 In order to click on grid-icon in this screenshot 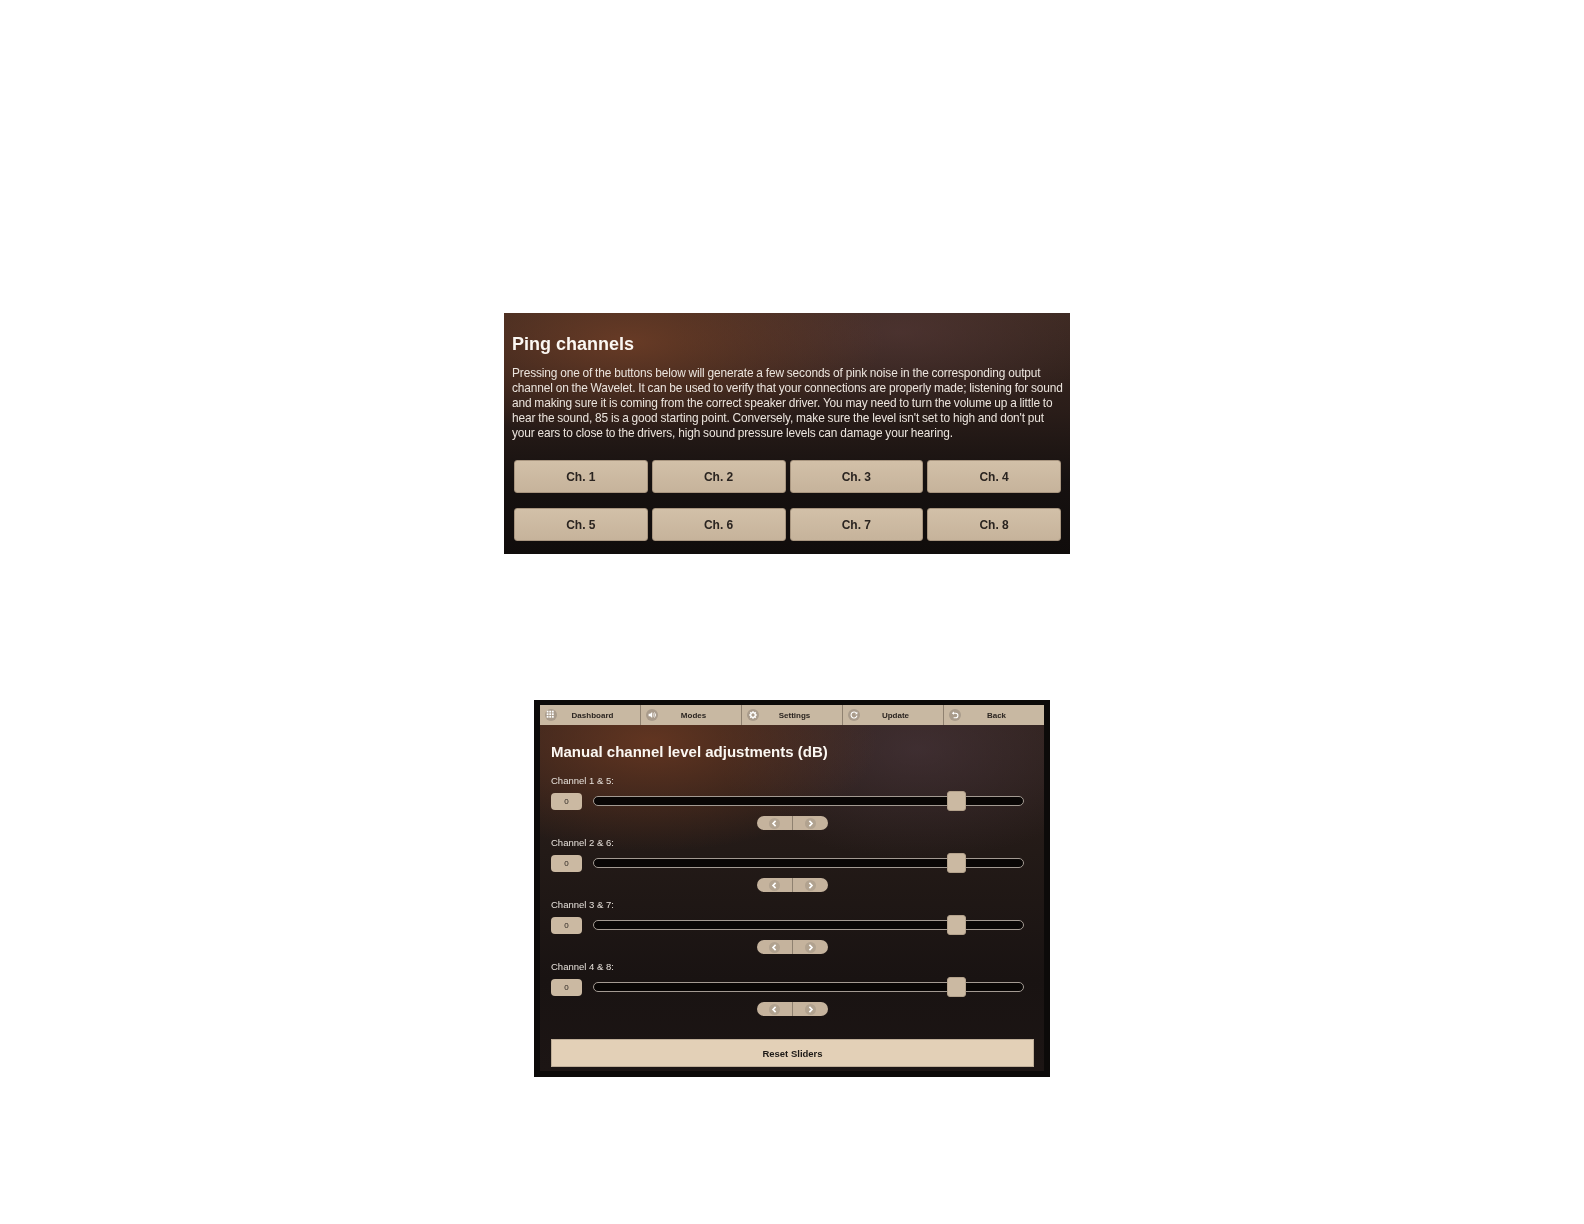, I will do `click(551, 715)`.